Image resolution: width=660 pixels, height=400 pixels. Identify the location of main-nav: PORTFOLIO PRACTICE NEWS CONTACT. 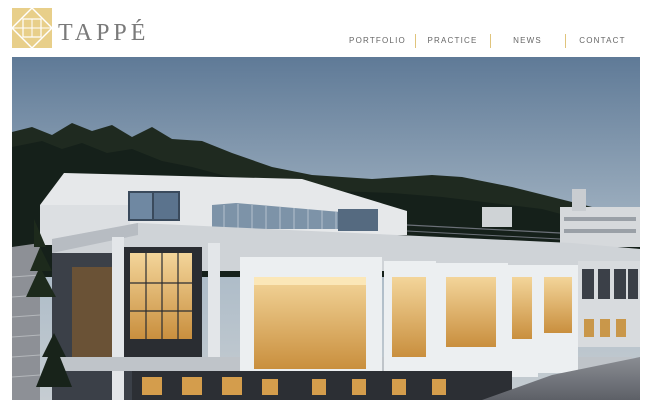
(490, 41).